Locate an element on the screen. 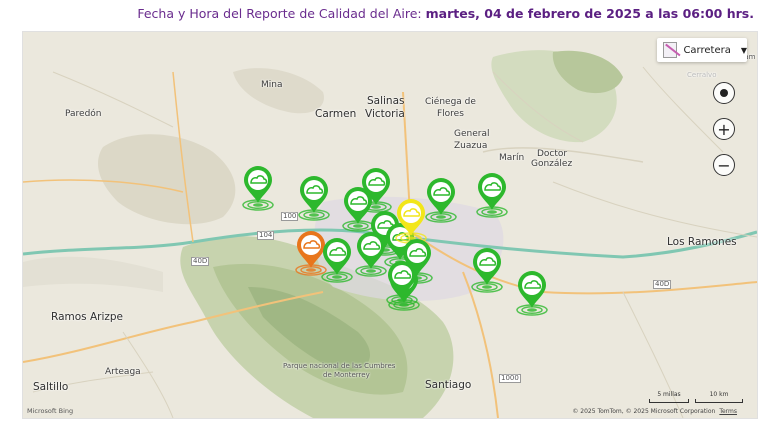  scale-km: 10 km is located at coordinates (719, 397).